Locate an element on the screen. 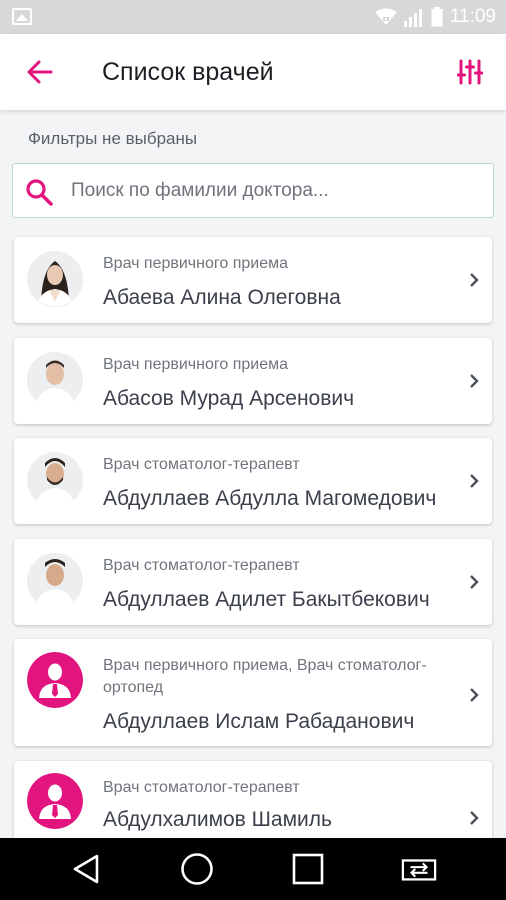 The width and height of the screenshot is (506, 900). search-box is located at coordinates (253, 190).